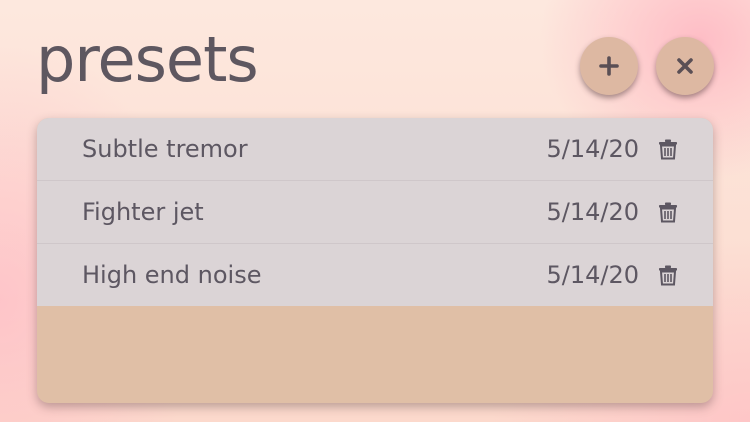 The height and width of the screenshot is (422, 750). Describe the element at coordinates (165, 149) in the screenshot. I see `preset-name: Subtle tremor` at that location.